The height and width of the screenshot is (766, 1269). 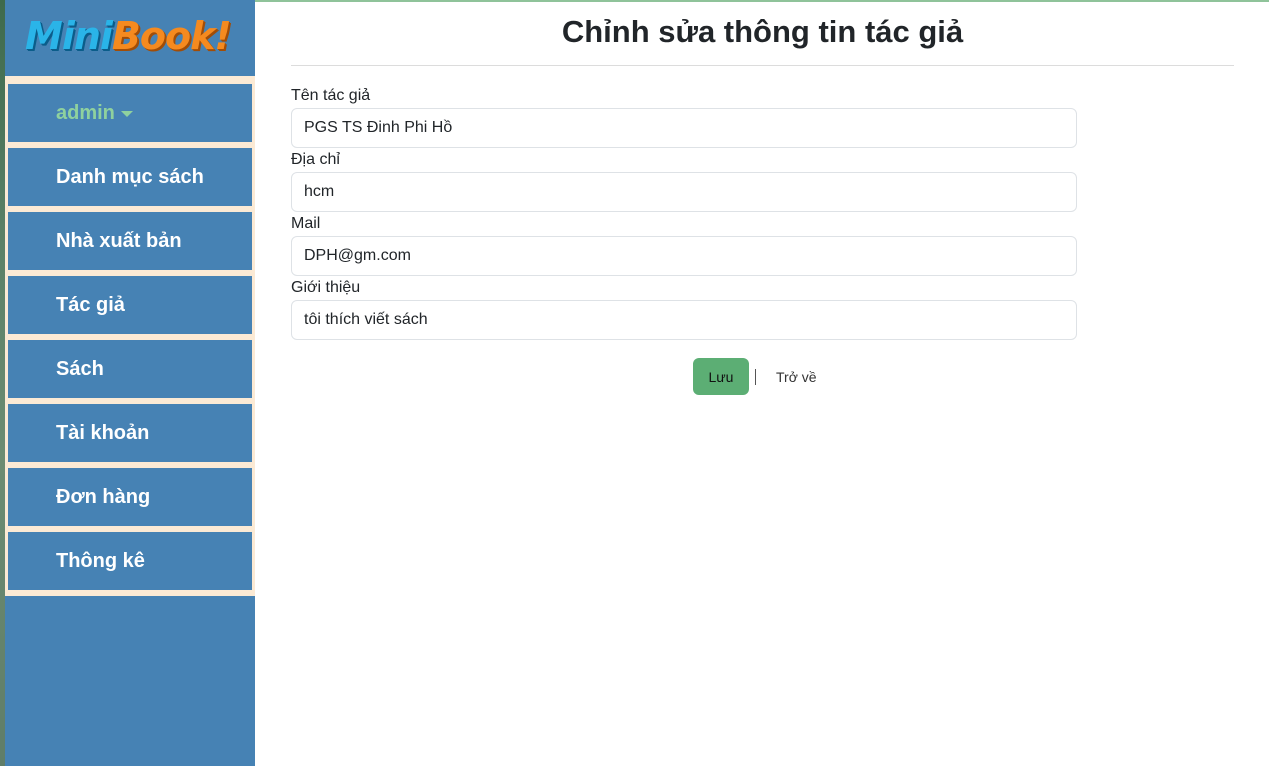 I want to click on intro-group: Giới thiệu, so click(x=684, y=309).